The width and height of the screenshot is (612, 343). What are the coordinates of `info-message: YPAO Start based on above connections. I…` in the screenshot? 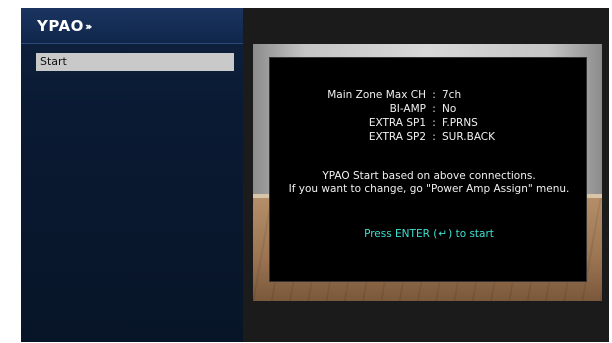 It's located at (429, 183).